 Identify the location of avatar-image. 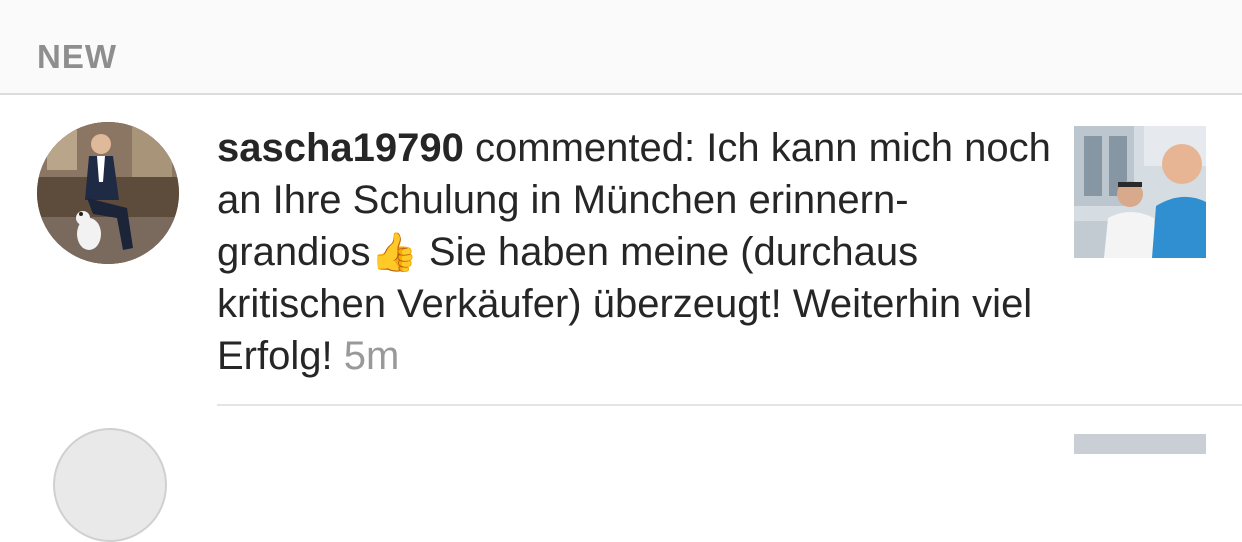
(108, 193).